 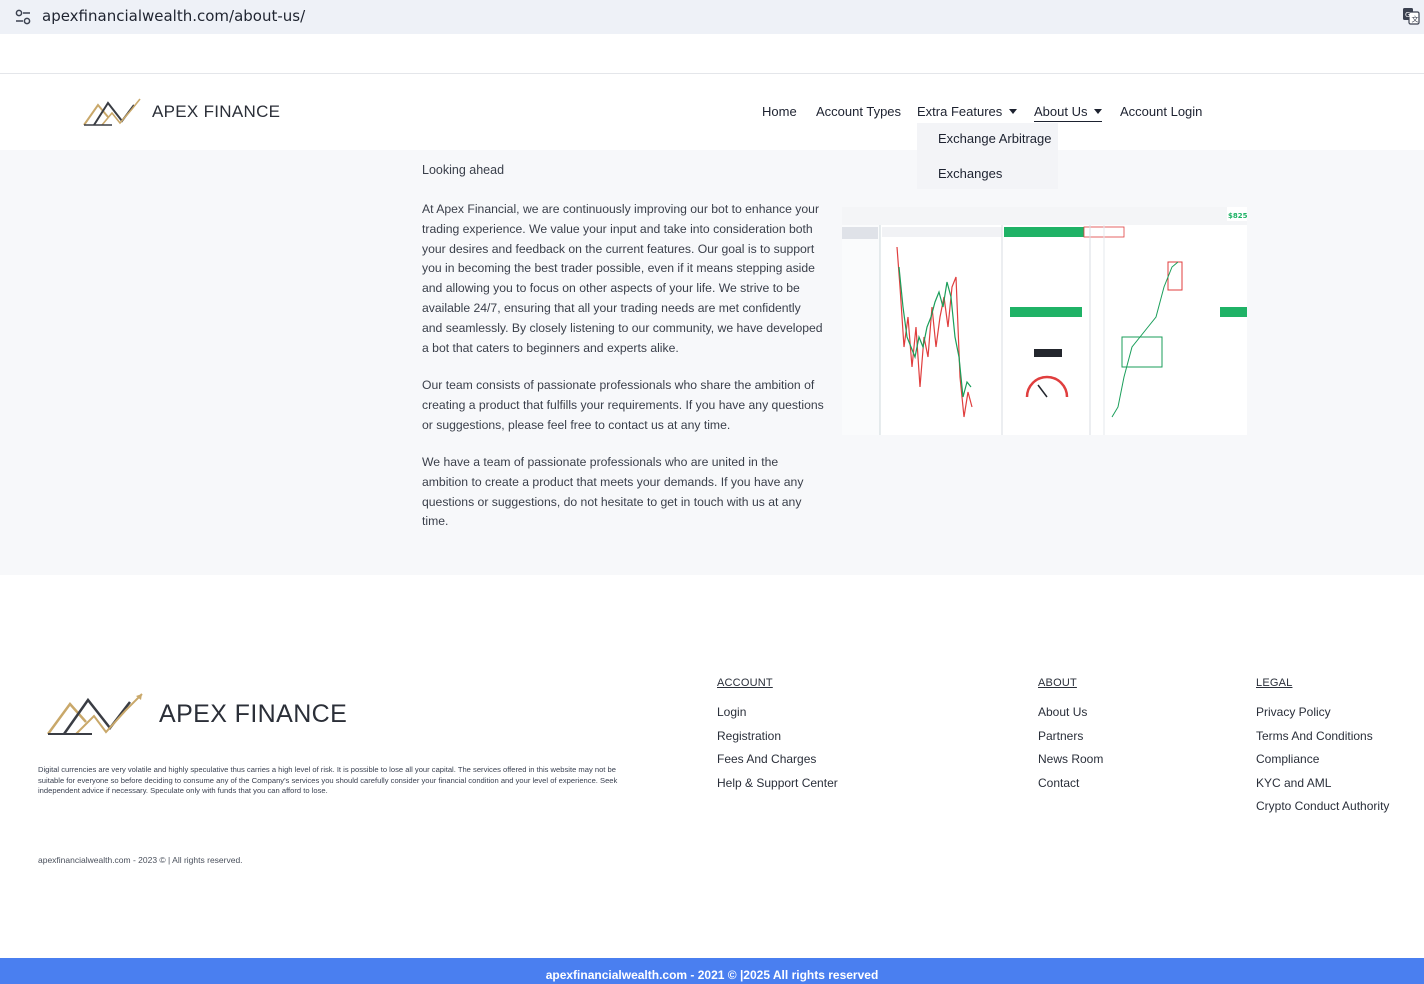 I want to click on footer-link-privacy: Privacy Policy, so click(x=1322, y=717).